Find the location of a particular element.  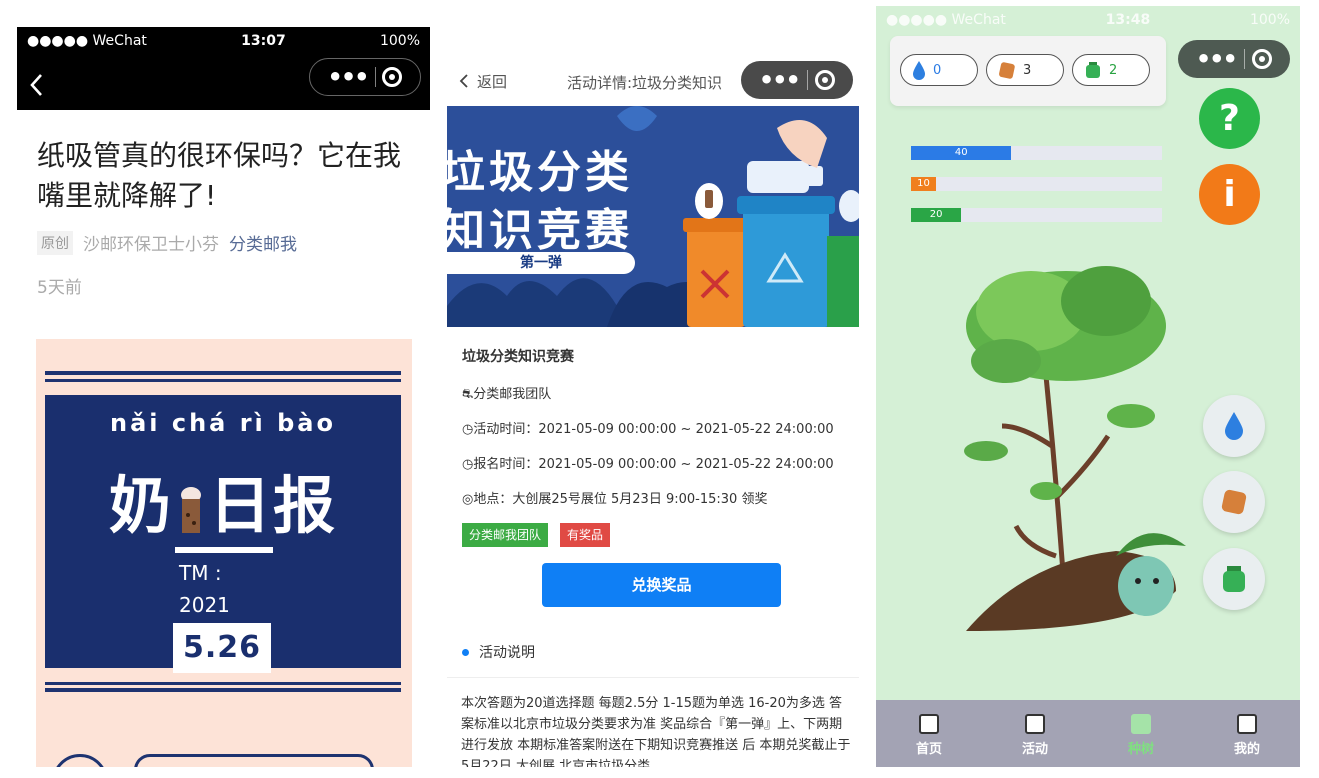

activity-title: 垃圾分类知识竞赛 is located at coordinates (518, 357).